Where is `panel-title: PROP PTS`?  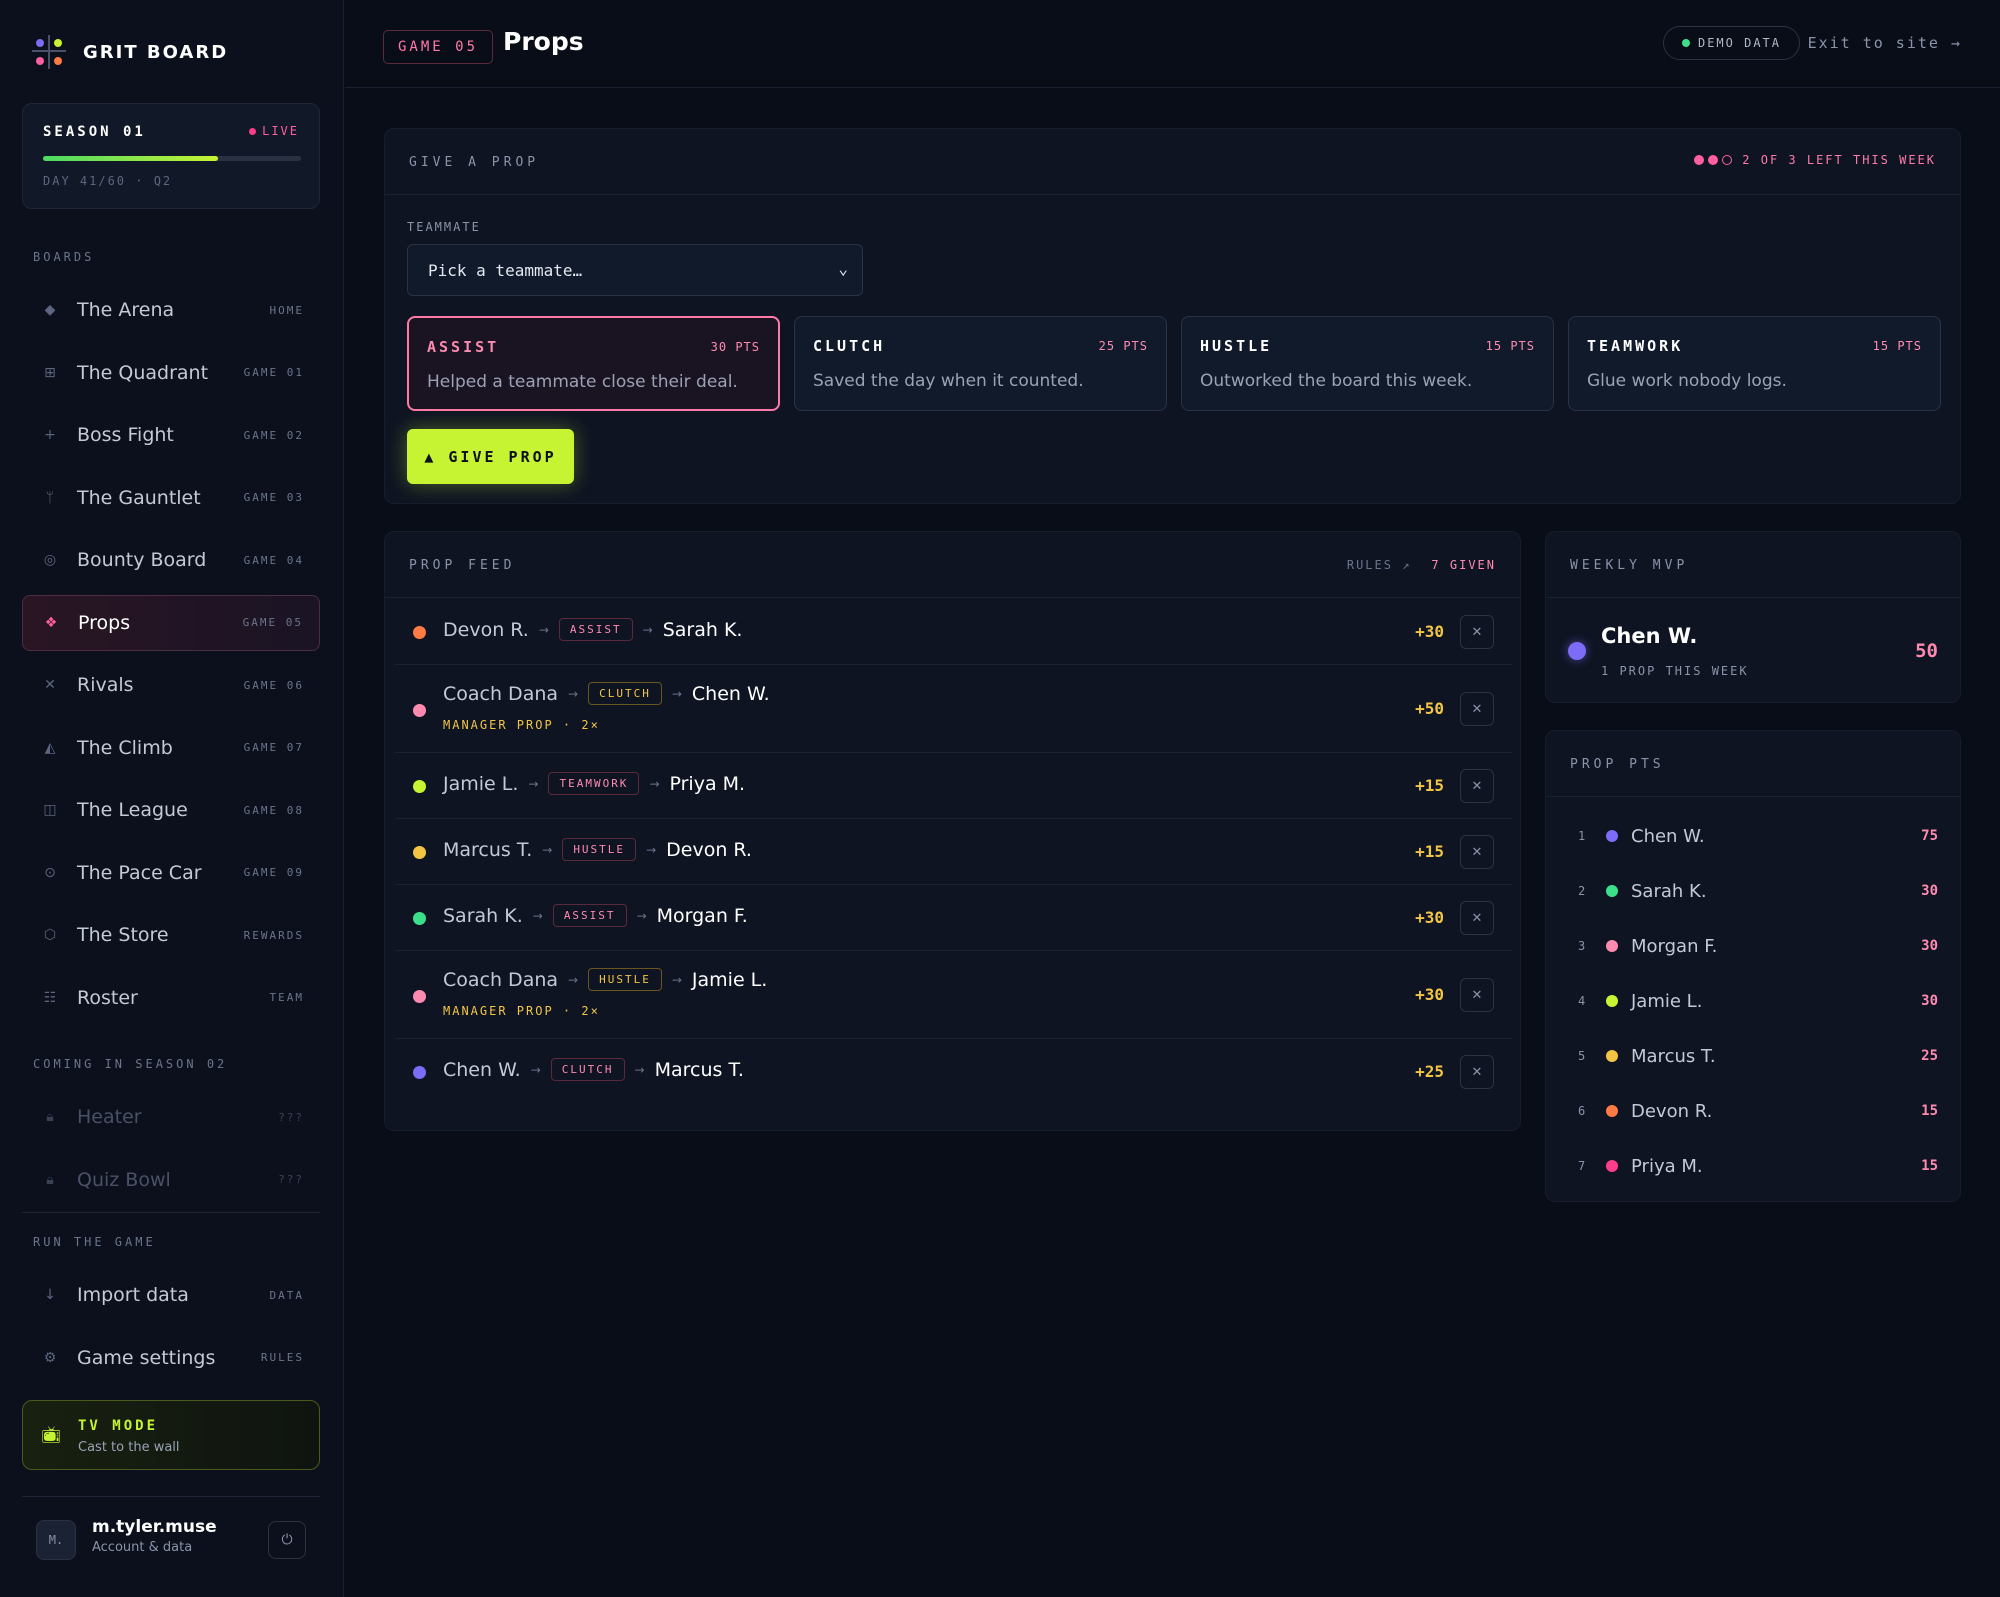 panel-title: PROP PTS is located at coordinates (1617, 764).